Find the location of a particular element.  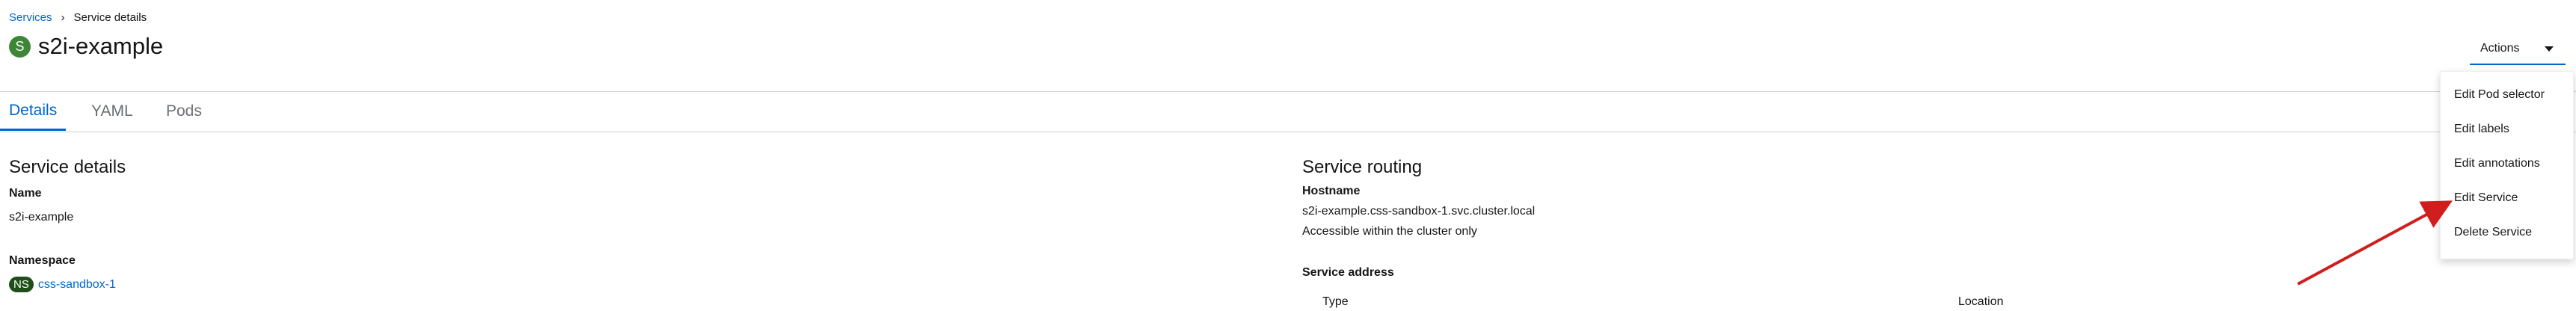

tab-bar: Details YAML Pods is located at coordinates (1288, 112).